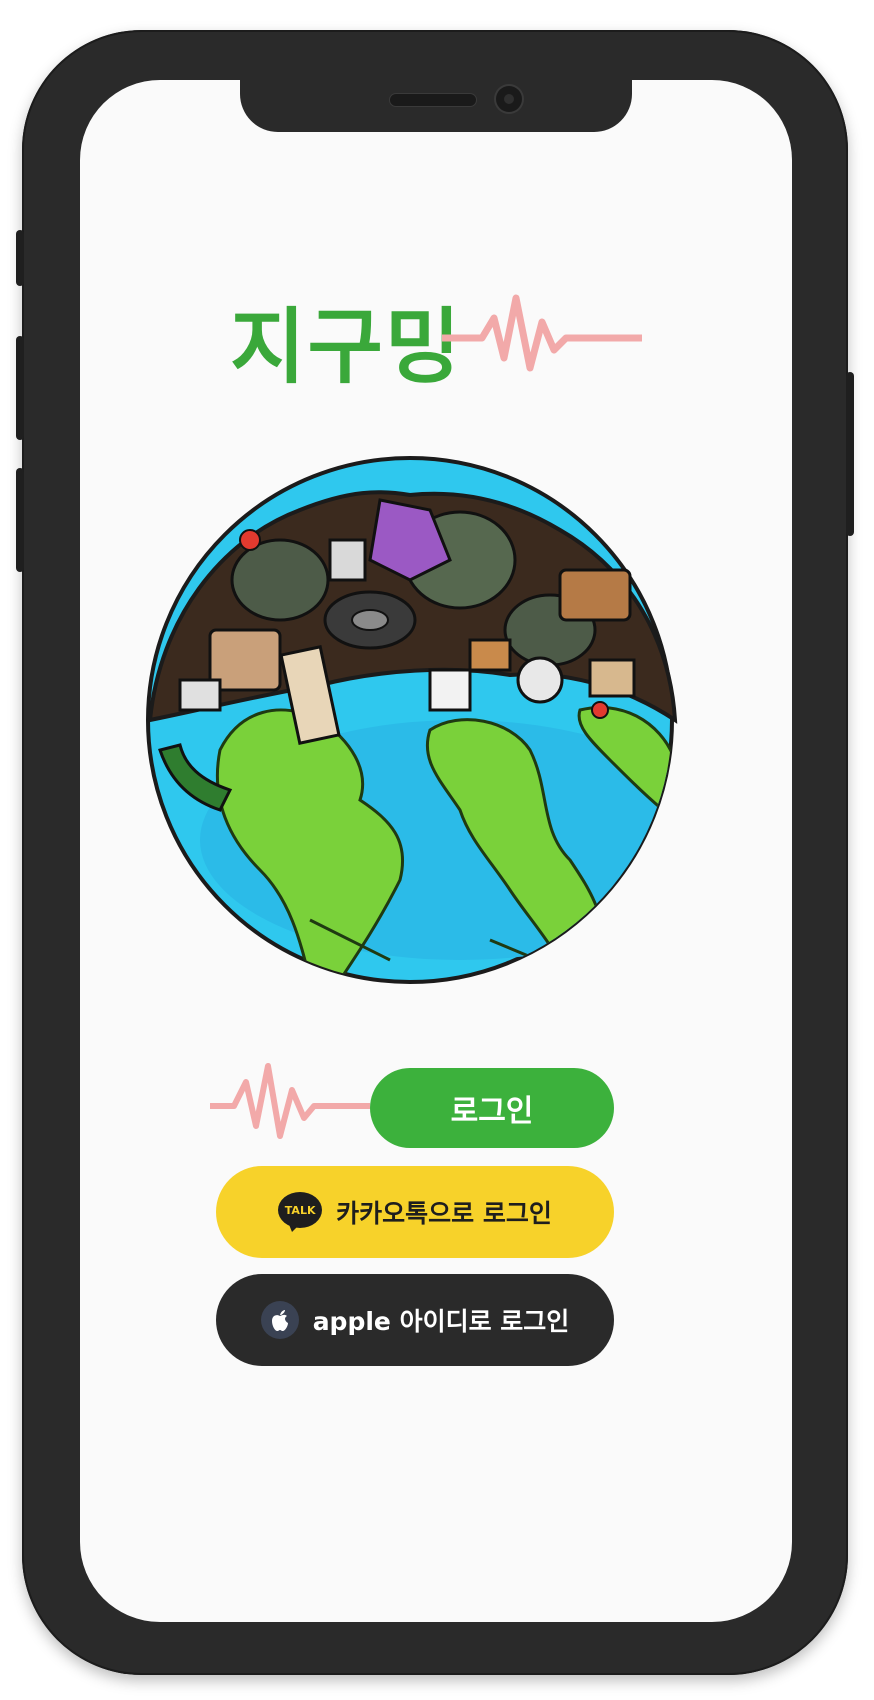  Describe the element at coordinates (300, 1212) in the screenshot. I see `kakao-talk-icon: TALK` at that location.